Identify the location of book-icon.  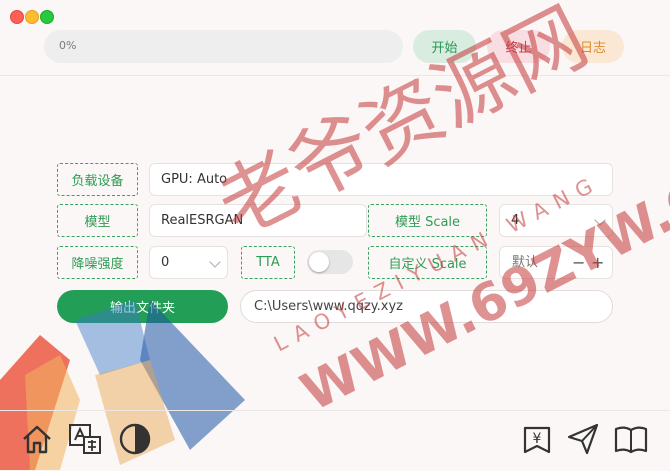
(631, 439).